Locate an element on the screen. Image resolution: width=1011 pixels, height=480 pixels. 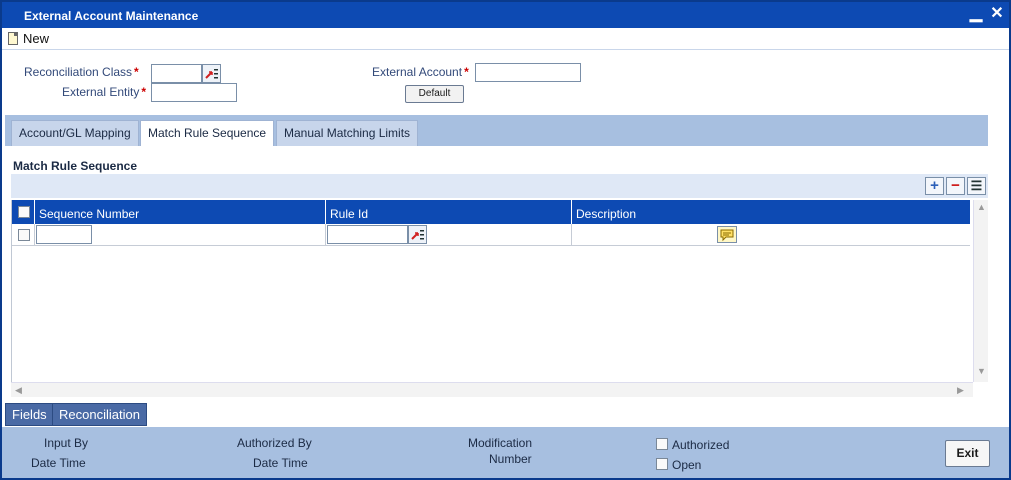
authorized-by-label: Authorized By is located at coordinates (274, 443).